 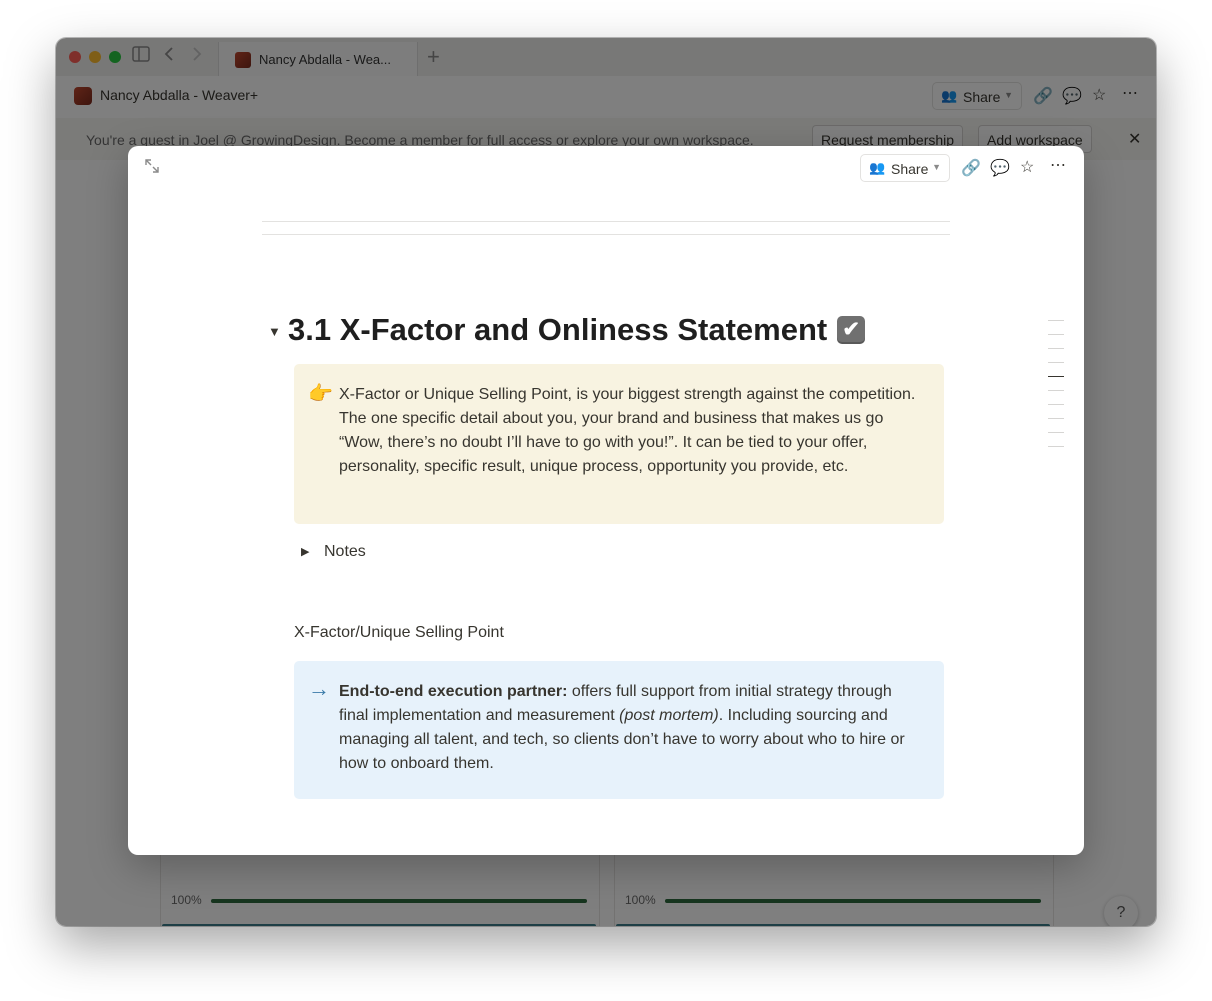 What do you see at coordinates (1056, 376) in the screenshot?
I see `toc-line-active` at bounding box center [1056, 376].